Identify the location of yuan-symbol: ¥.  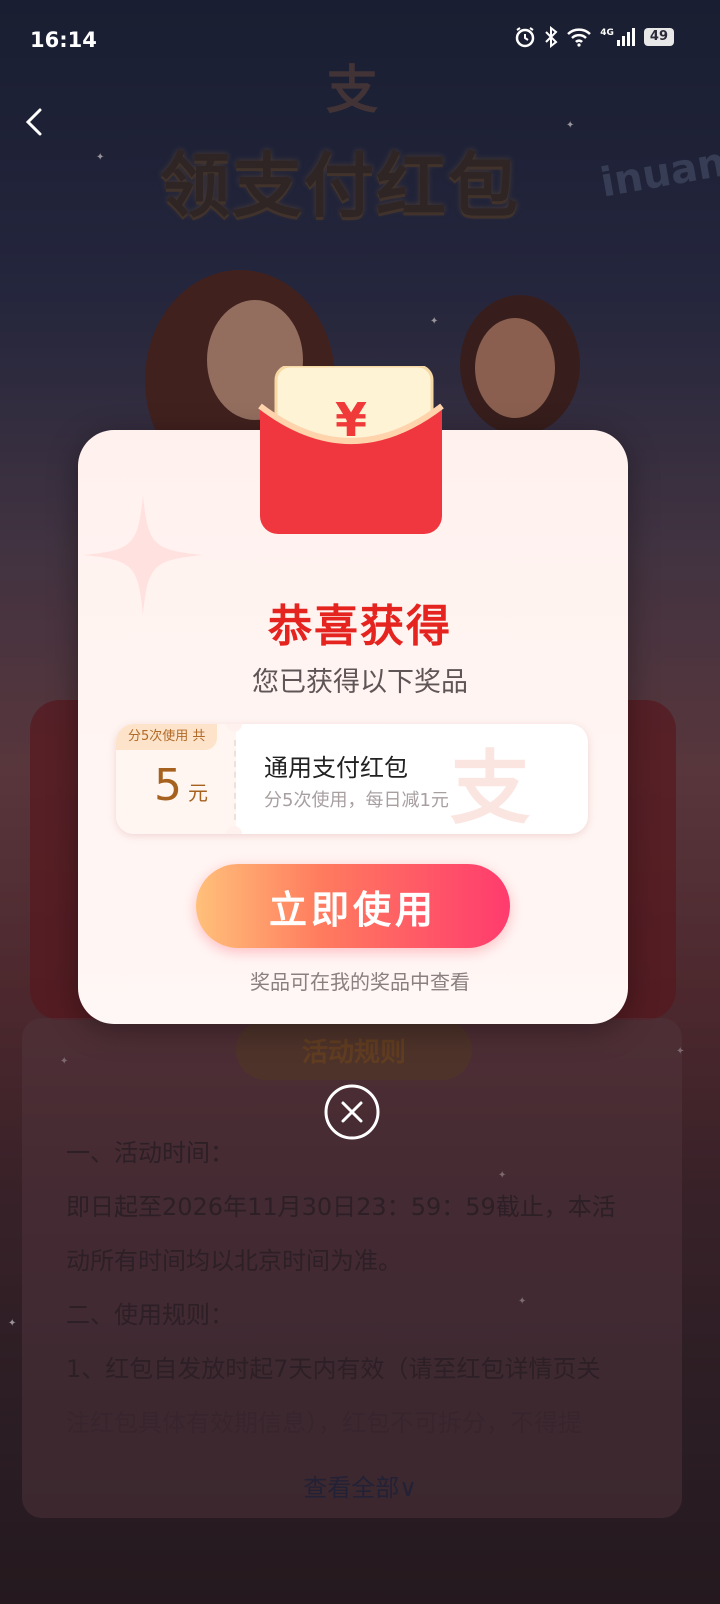
(351, 420).